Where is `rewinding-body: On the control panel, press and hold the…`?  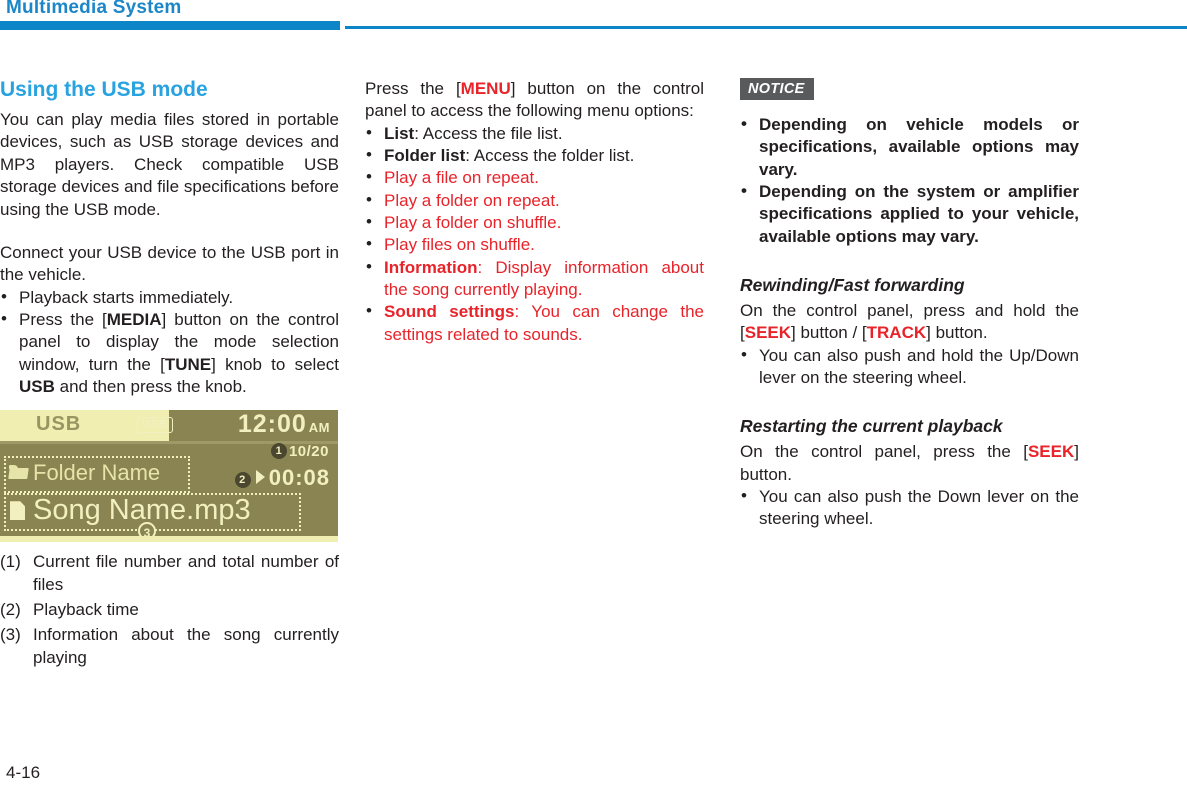
rewinding-body: On the control panel, press and hold the… is located at coordinates (909, 322).